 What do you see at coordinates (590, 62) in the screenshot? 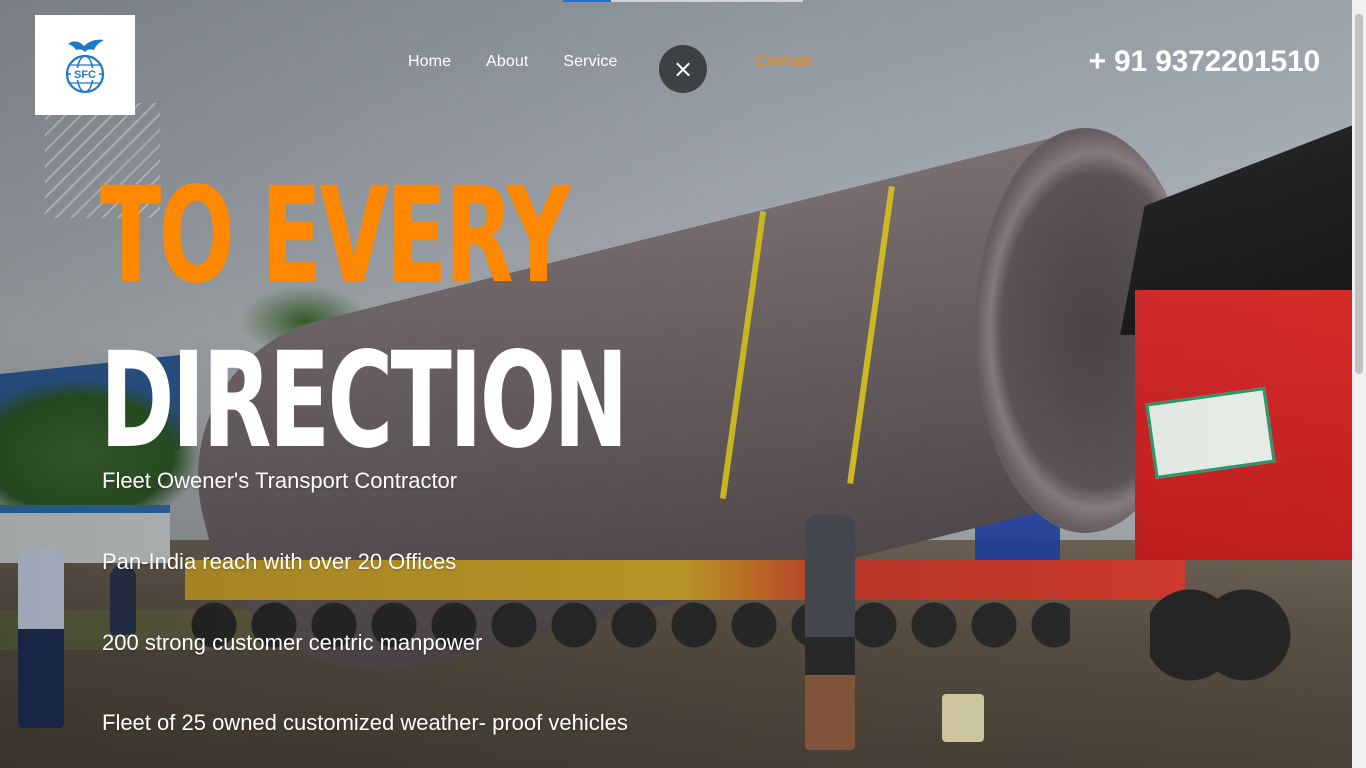
I see `nav-service: Service` at bounding box center [590, 62].